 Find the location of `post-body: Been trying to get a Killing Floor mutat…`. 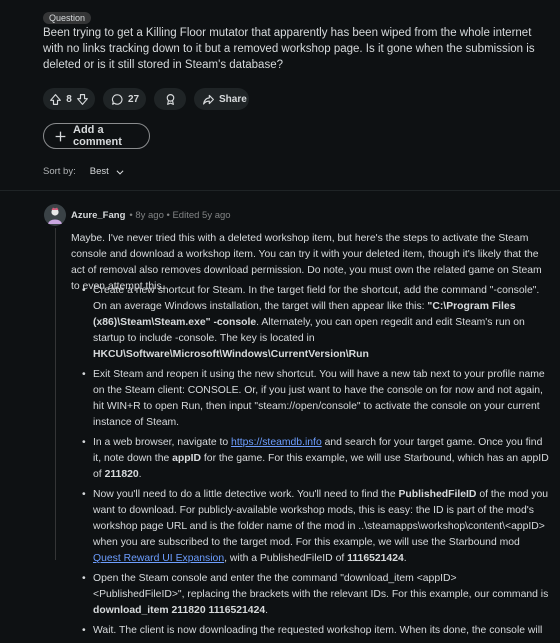

post-body: Been trying to get a Killing Floor mutat… is located at coordinates (289, 49).